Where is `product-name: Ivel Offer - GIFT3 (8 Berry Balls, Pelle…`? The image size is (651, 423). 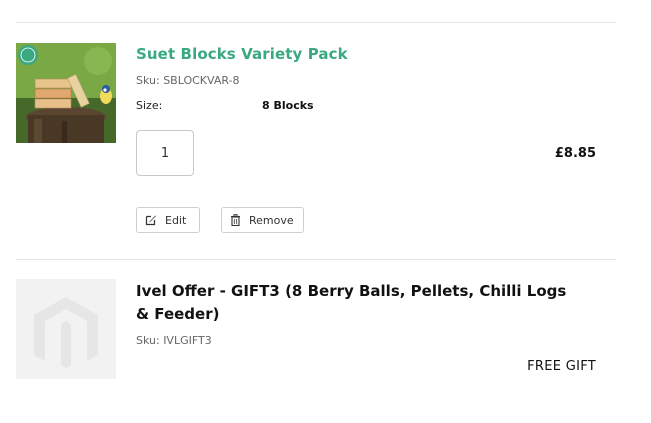
product-name: Ivel Offer - GIFT3 (8 Berry Balls, Pelle… is located at coordinates (356, 303).